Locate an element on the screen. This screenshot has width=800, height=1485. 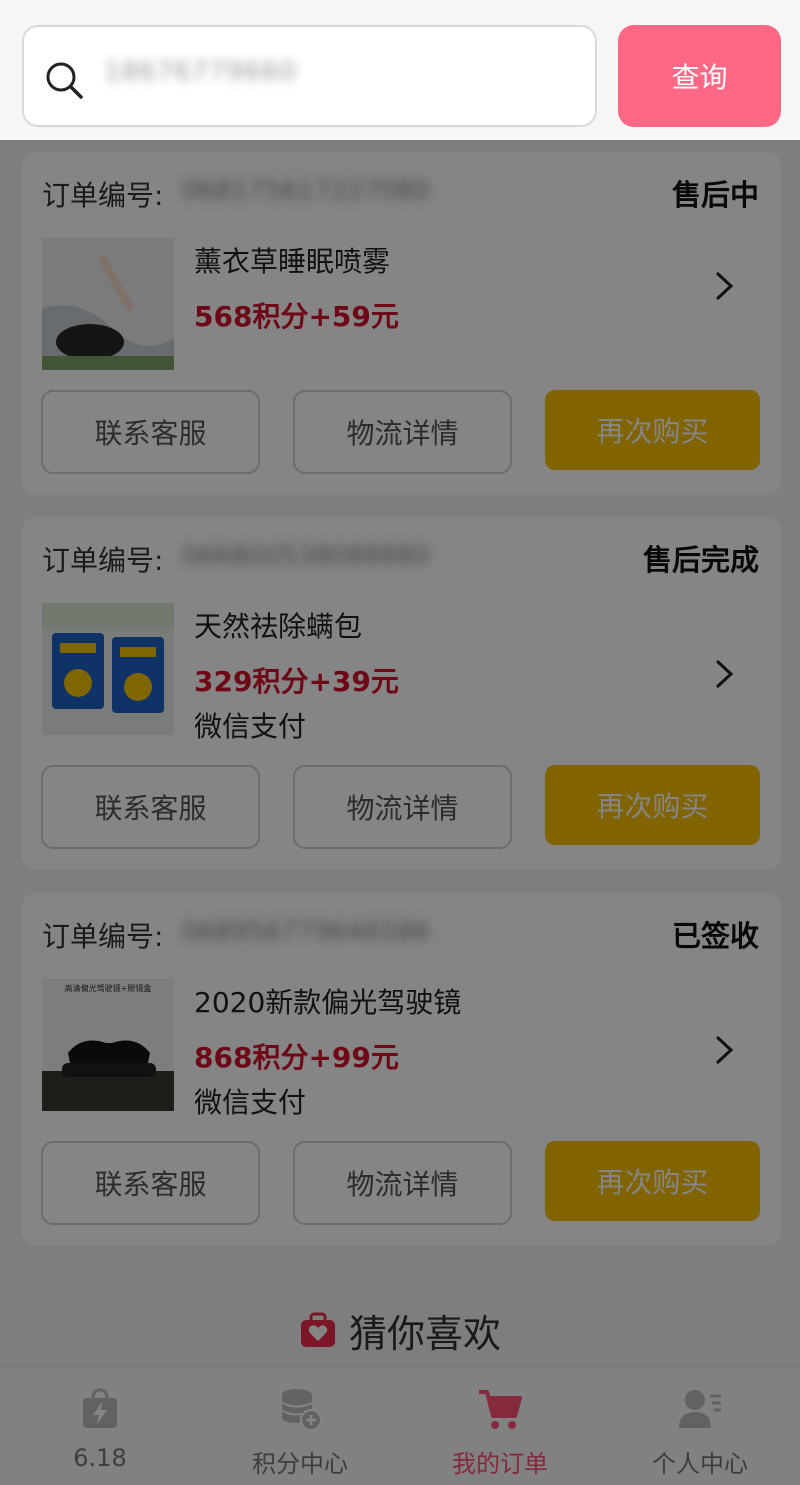
order-status: 已签收 is located at coordinates (715, 936).